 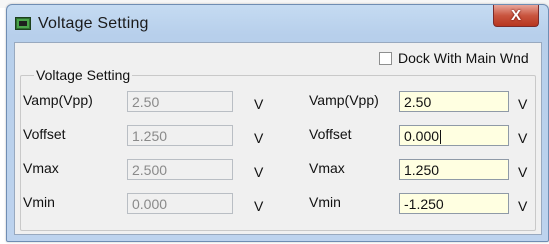 I want to click on left-vmax-label: Vmax, so click(x=41, y=168).